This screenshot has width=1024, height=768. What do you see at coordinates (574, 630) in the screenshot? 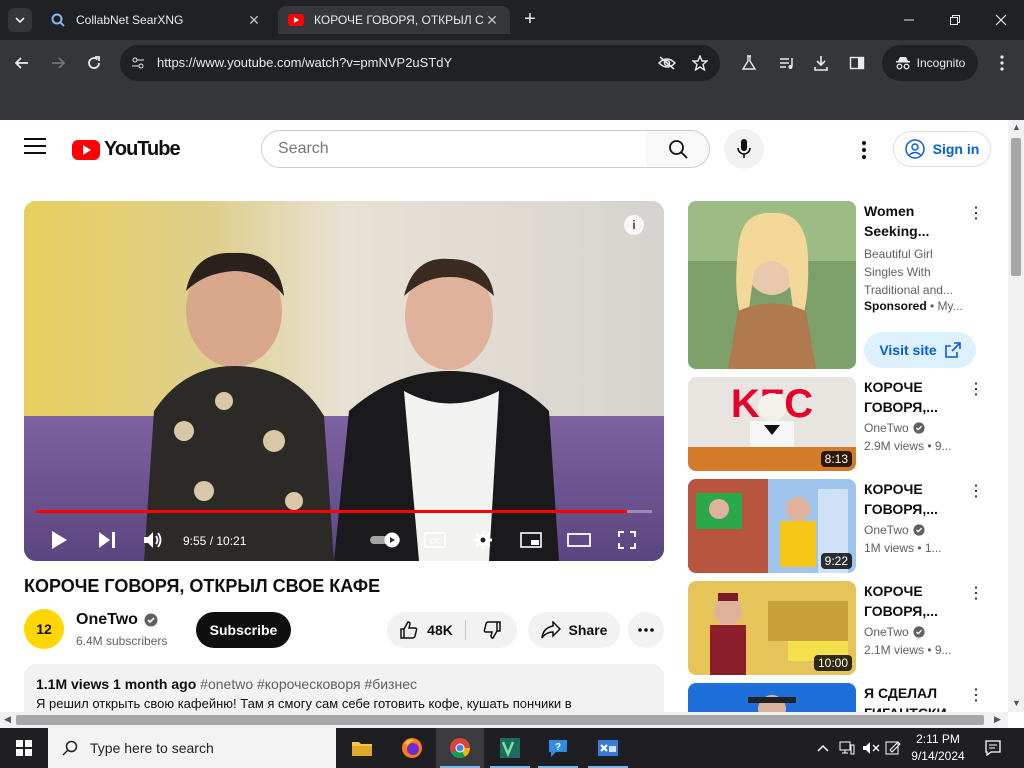
I see `share-button: Share` at bounding box center [574, 630].